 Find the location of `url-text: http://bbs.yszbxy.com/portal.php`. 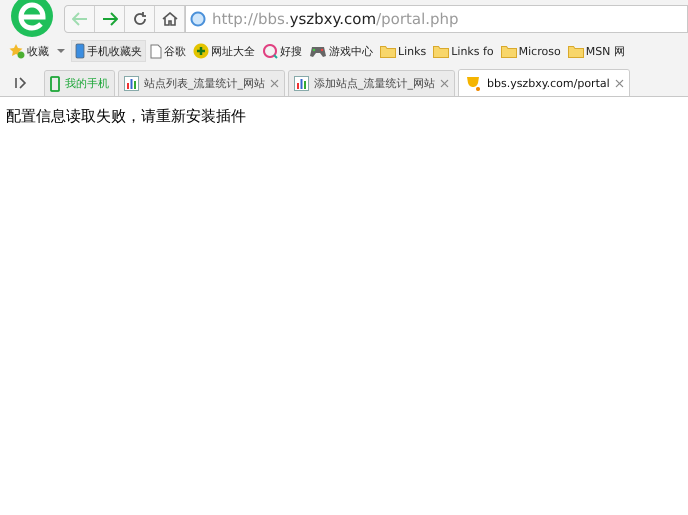

url-text: http://bbs.yszbxy.com/portal.php is located at coordinates (335, 19).